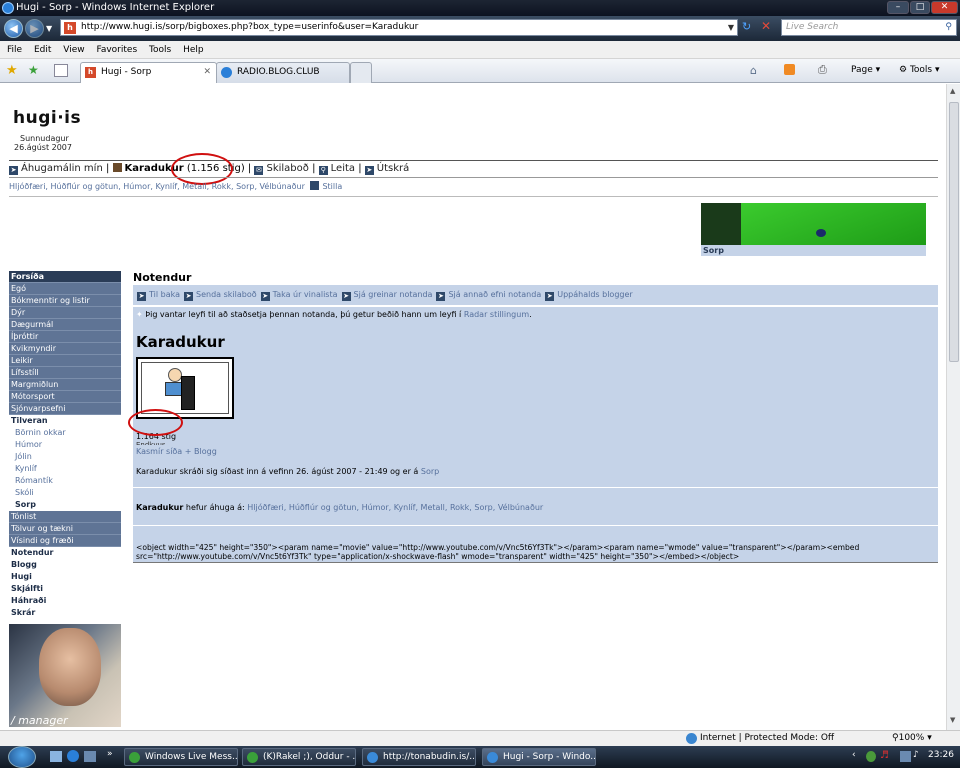  What do you see at coordinates (952, 720) in the screenshot?
I see `scroll-down-icon: ▼` at bounding box center [952, 720].